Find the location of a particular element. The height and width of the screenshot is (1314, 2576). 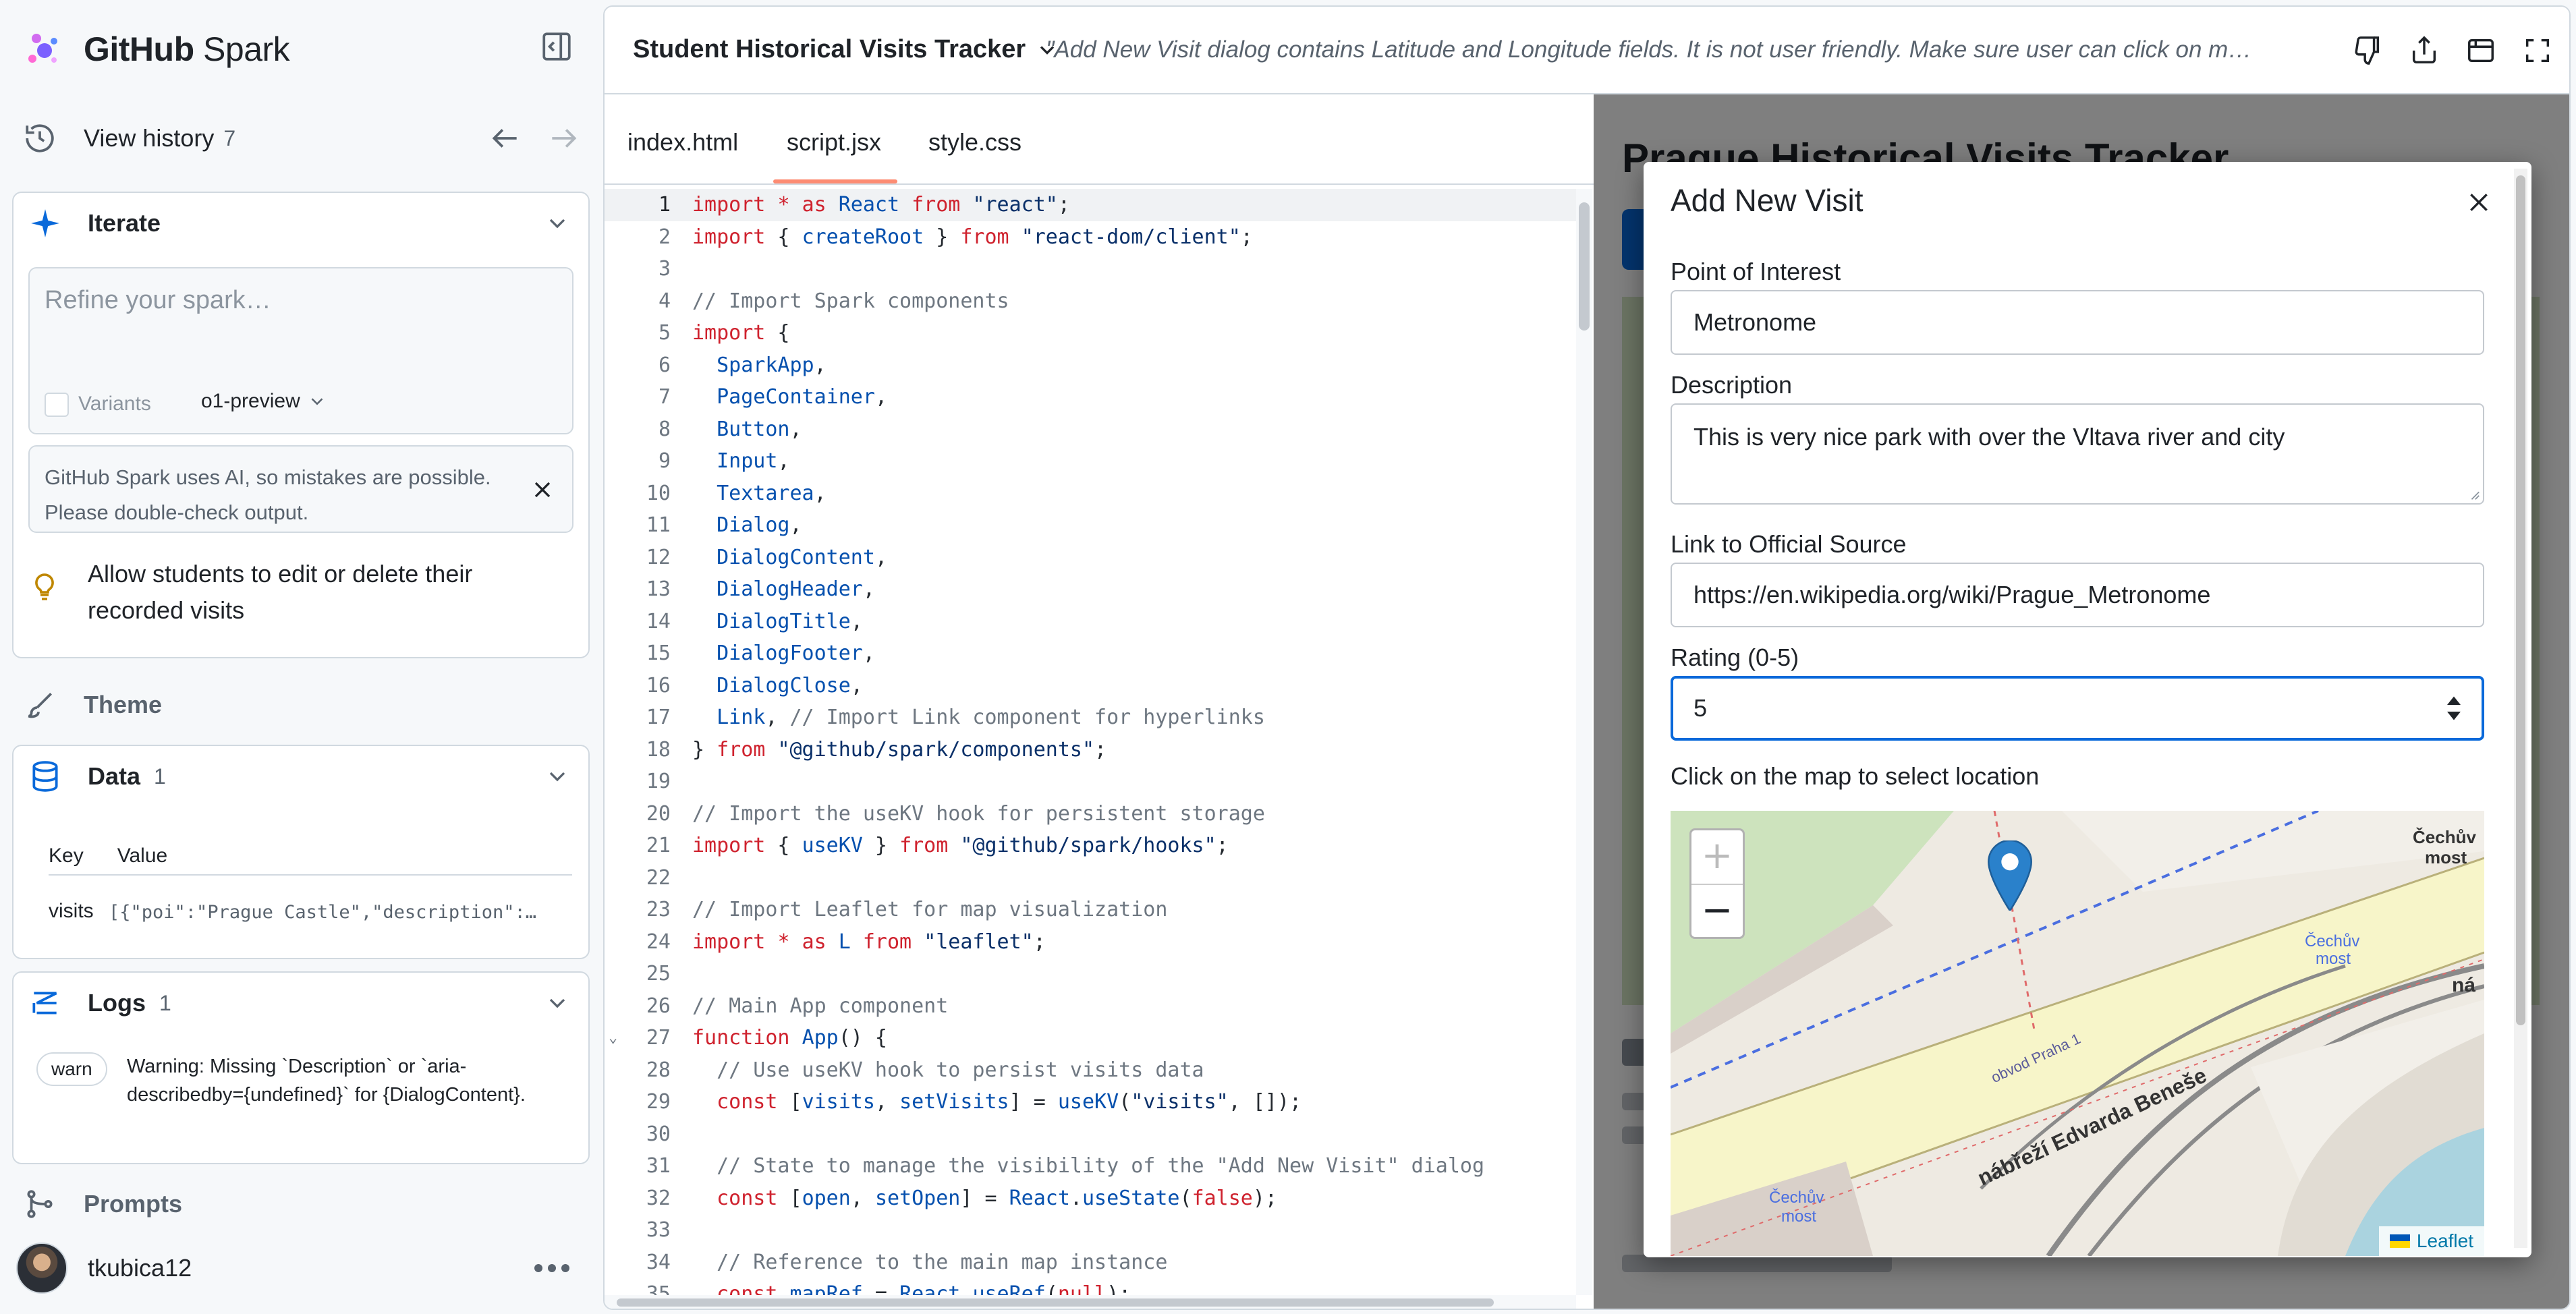

line-number: 21 is located at coordinates (658, 845).